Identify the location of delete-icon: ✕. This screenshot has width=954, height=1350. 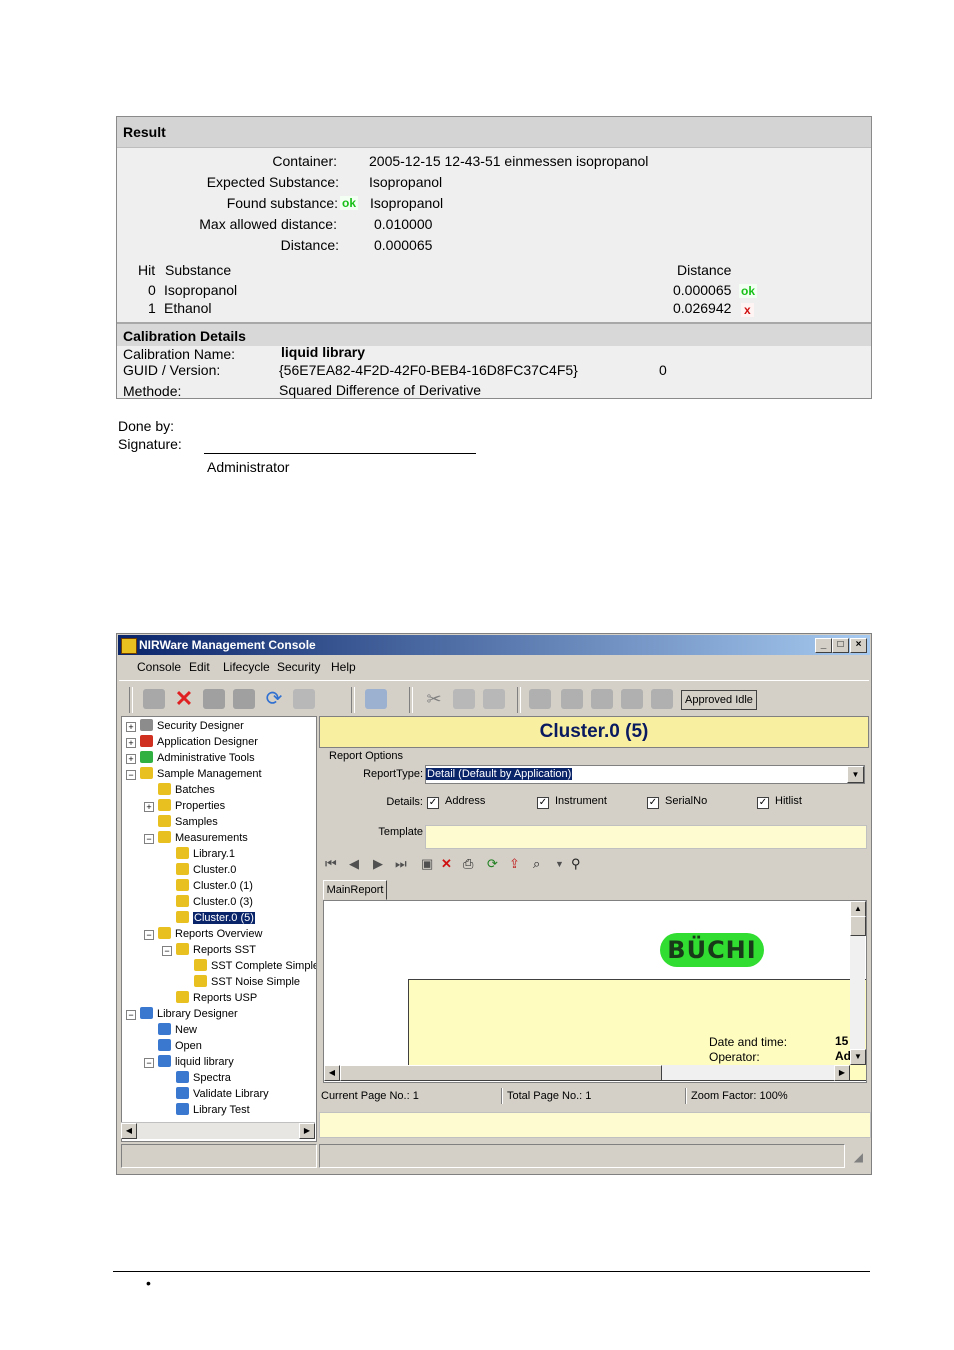
(184, 699).